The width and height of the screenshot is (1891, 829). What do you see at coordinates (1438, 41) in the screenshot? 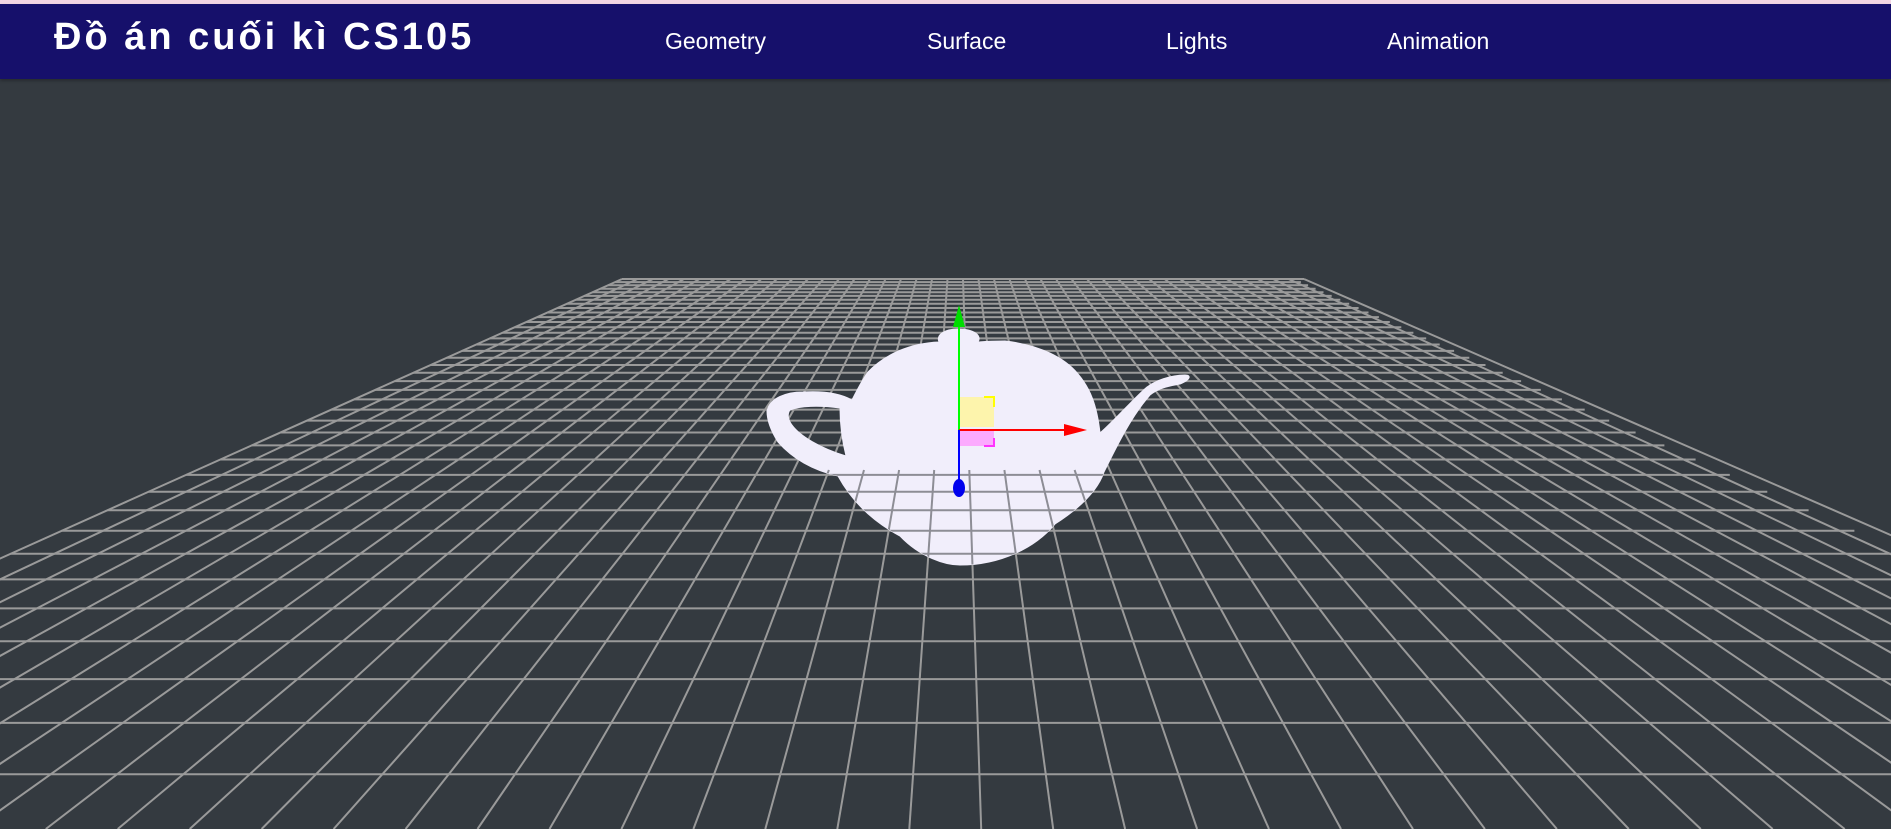
I see `nav-animation: Animation` at bounding box center [1438, 41].